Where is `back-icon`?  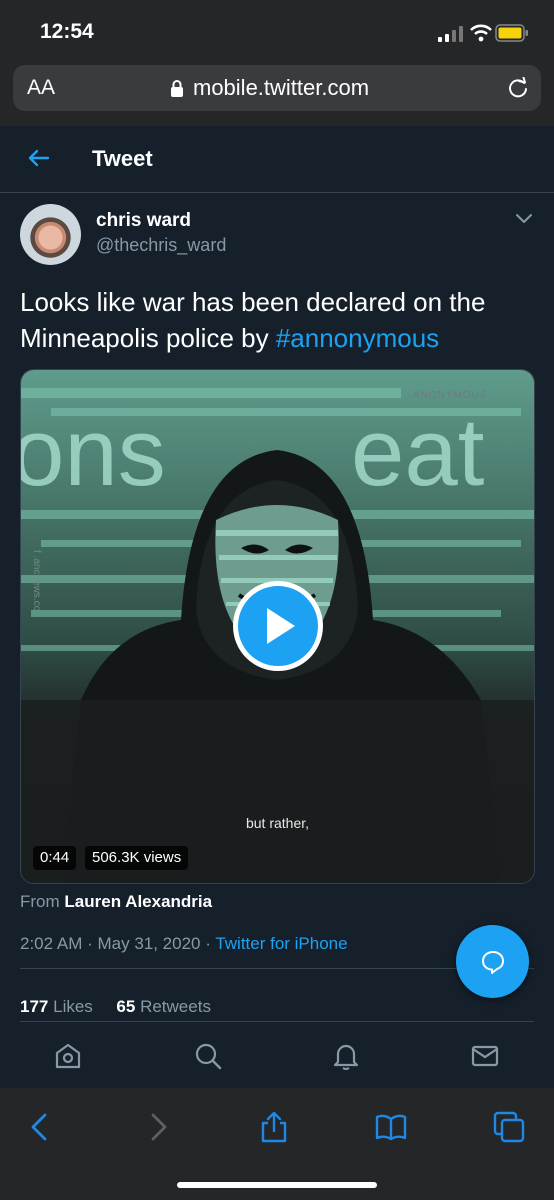
back-icon is located at coordinates (41, 1127).